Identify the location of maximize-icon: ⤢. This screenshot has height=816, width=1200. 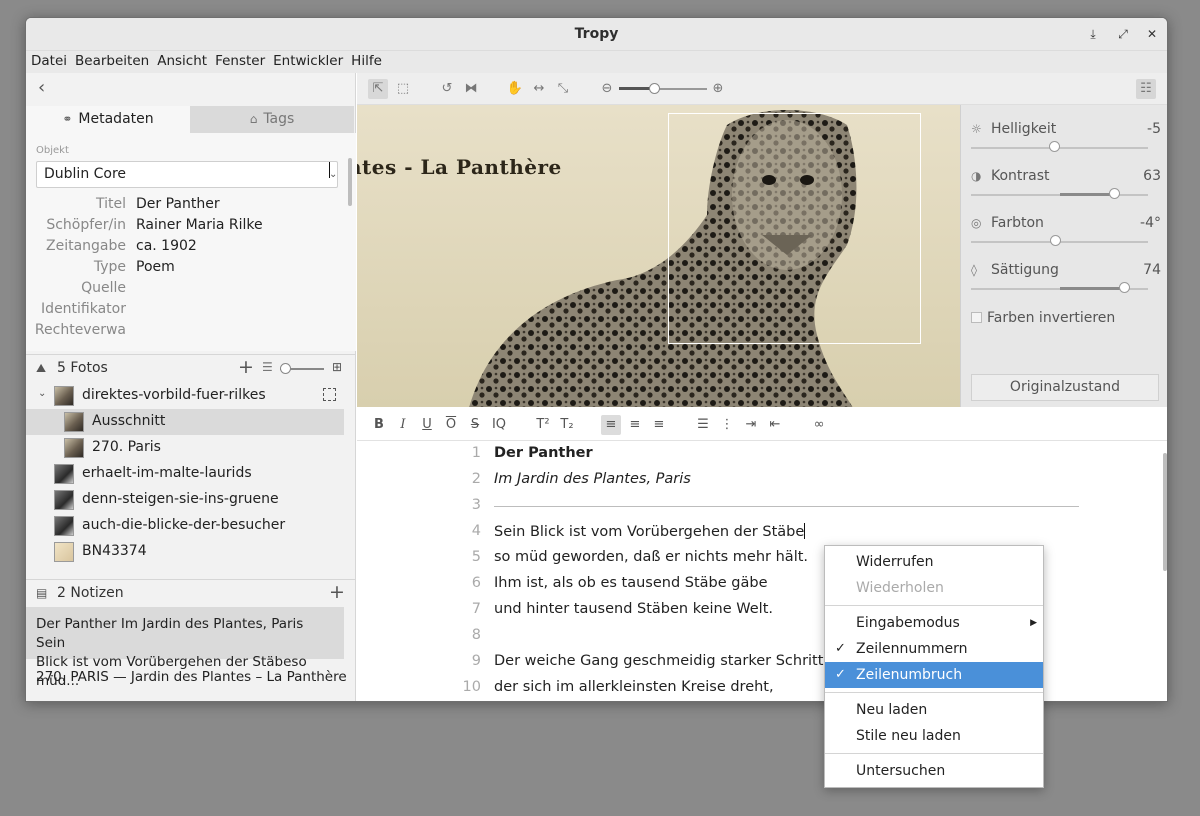
(1123, 34).